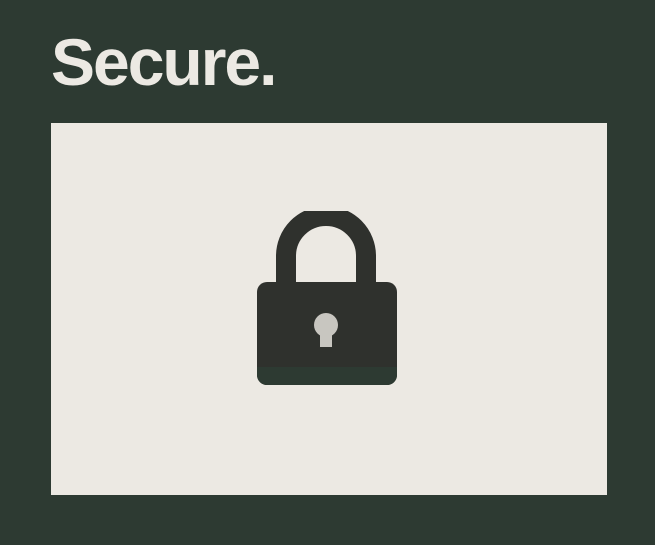 Image resolution: width=655 pixels, height=545 pixels. What do you see at coordinates (327, 376) in the screenshot?
I see `padlock-base-stripe` at bounding box center [327, 376].